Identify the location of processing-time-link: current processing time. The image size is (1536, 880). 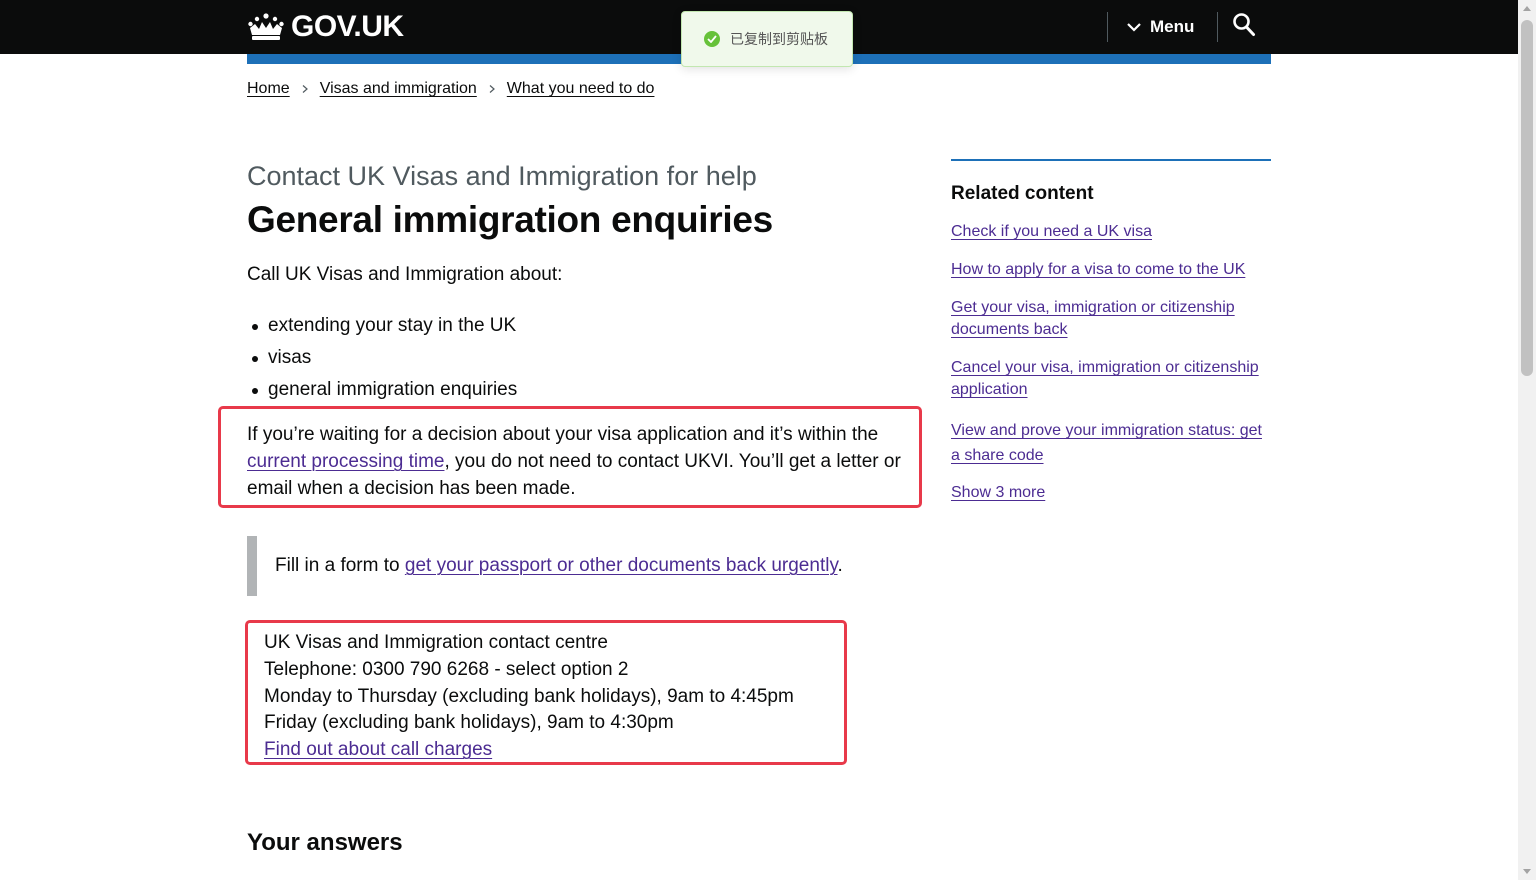
(345, 461).